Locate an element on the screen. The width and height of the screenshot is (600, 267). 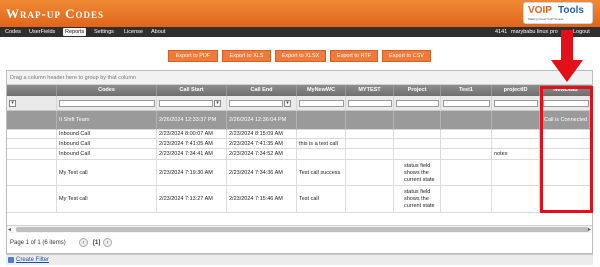
cell-call-end: 2/23/2024 7:15:46 AM is located at coordinates (262, 199).